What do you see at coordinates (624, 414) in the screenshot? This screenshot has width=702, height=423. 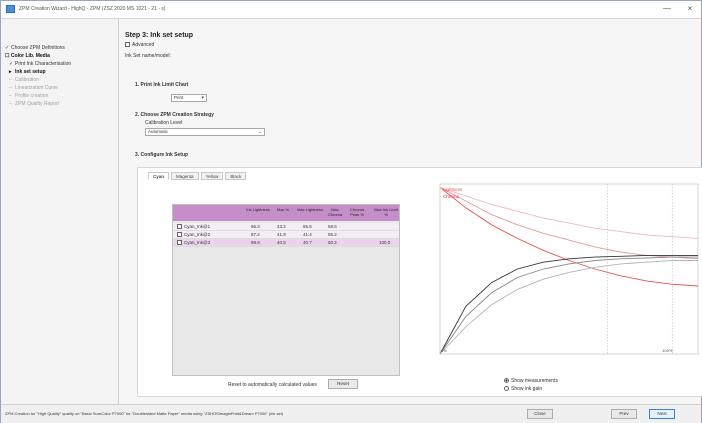 I see `prev-button: Prev` at bounding box center [624, 414].